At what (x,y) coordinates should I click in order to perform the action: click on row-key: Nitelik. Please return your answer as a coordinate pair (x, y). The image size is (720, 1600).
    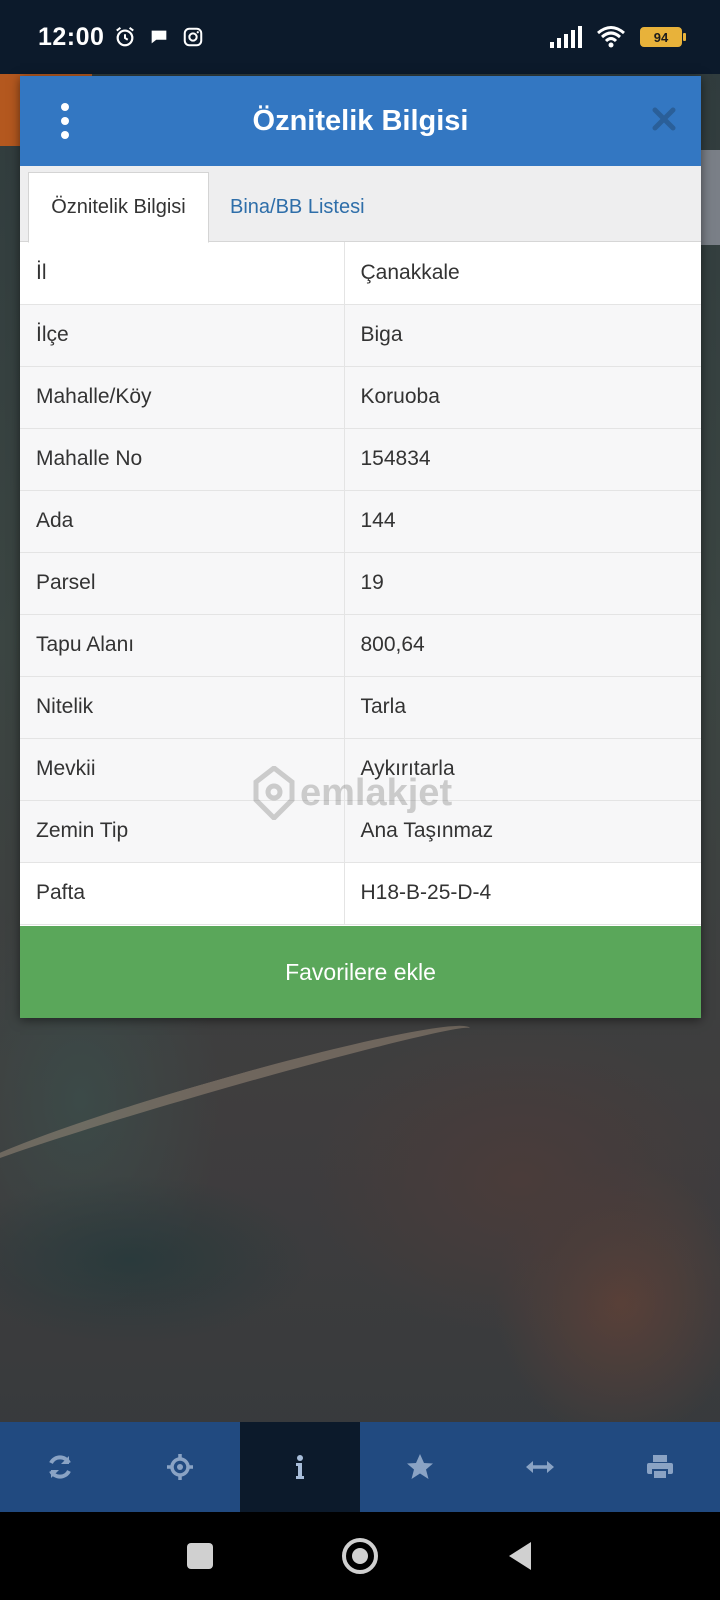
    Looking at the image, I should click on (182, 707).